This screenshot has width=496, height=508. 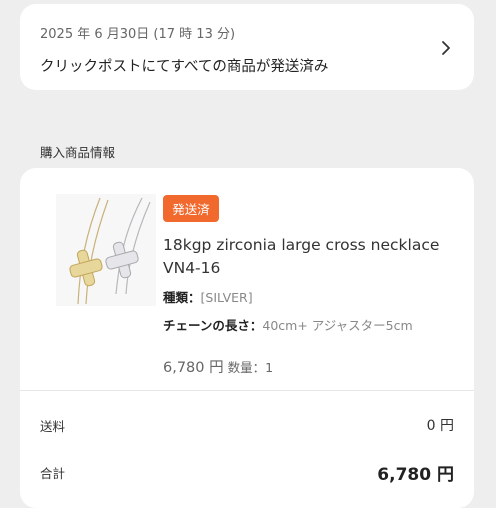 I want to click on product-attr-length: チェーンの長さ：40cm+ アジャスター5cm, so click(x=288, y=324).